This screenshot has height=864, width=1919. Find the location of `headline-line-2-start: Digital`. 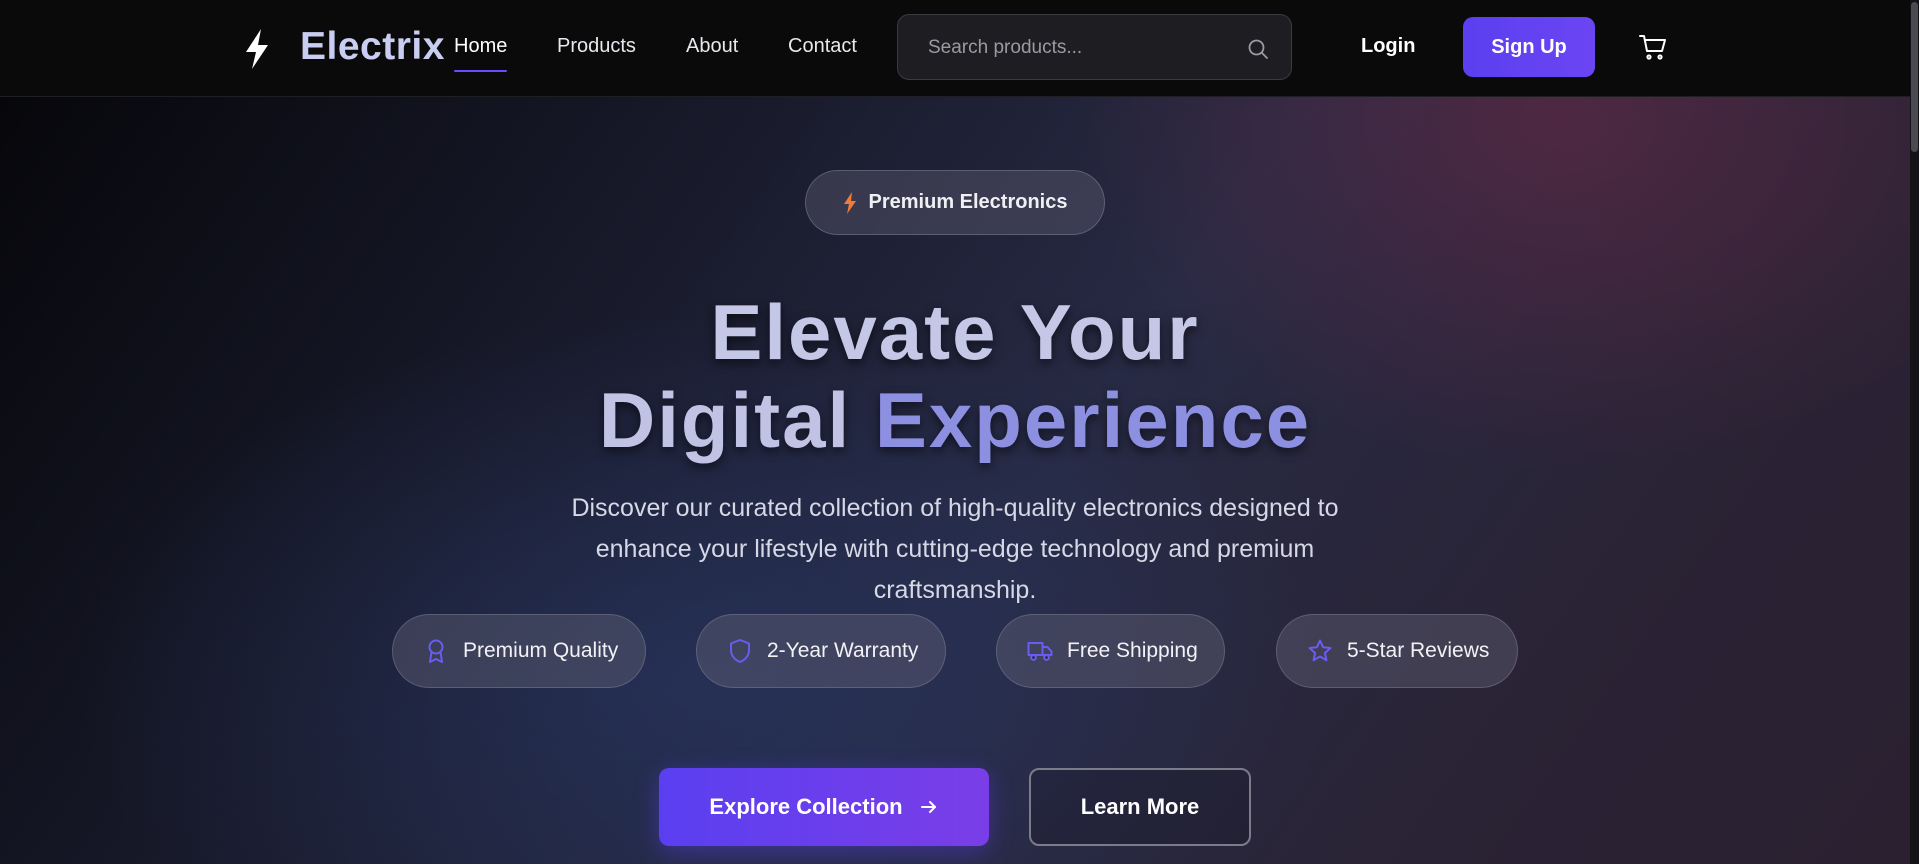

headline-line-2-start: Digital is located at coordinates (725, 420).